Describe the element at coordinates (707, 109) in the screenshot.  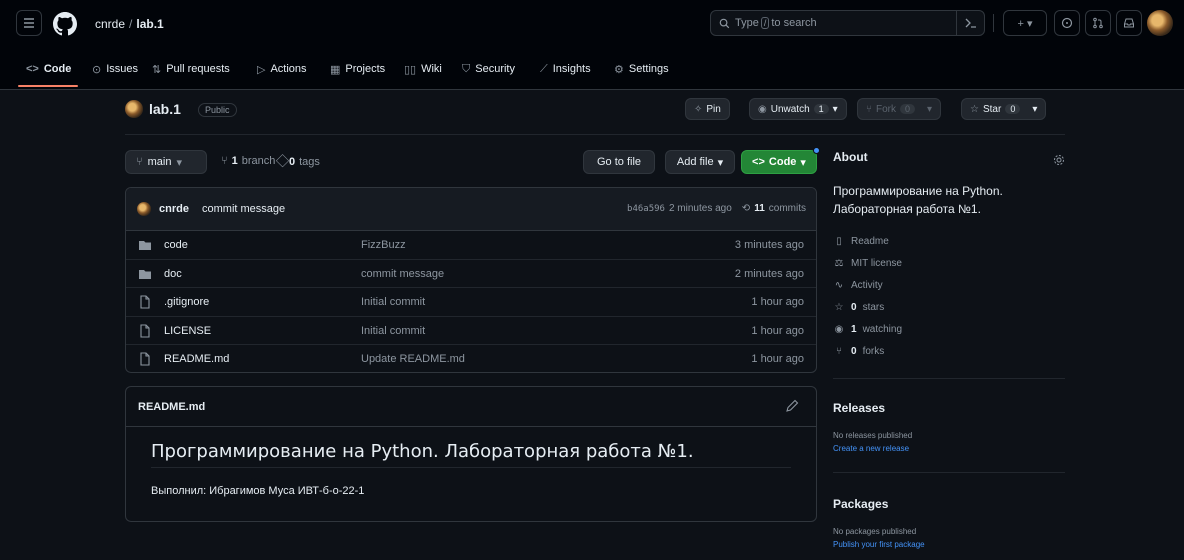
I see `pin-button: ✧ Pin` at that location.